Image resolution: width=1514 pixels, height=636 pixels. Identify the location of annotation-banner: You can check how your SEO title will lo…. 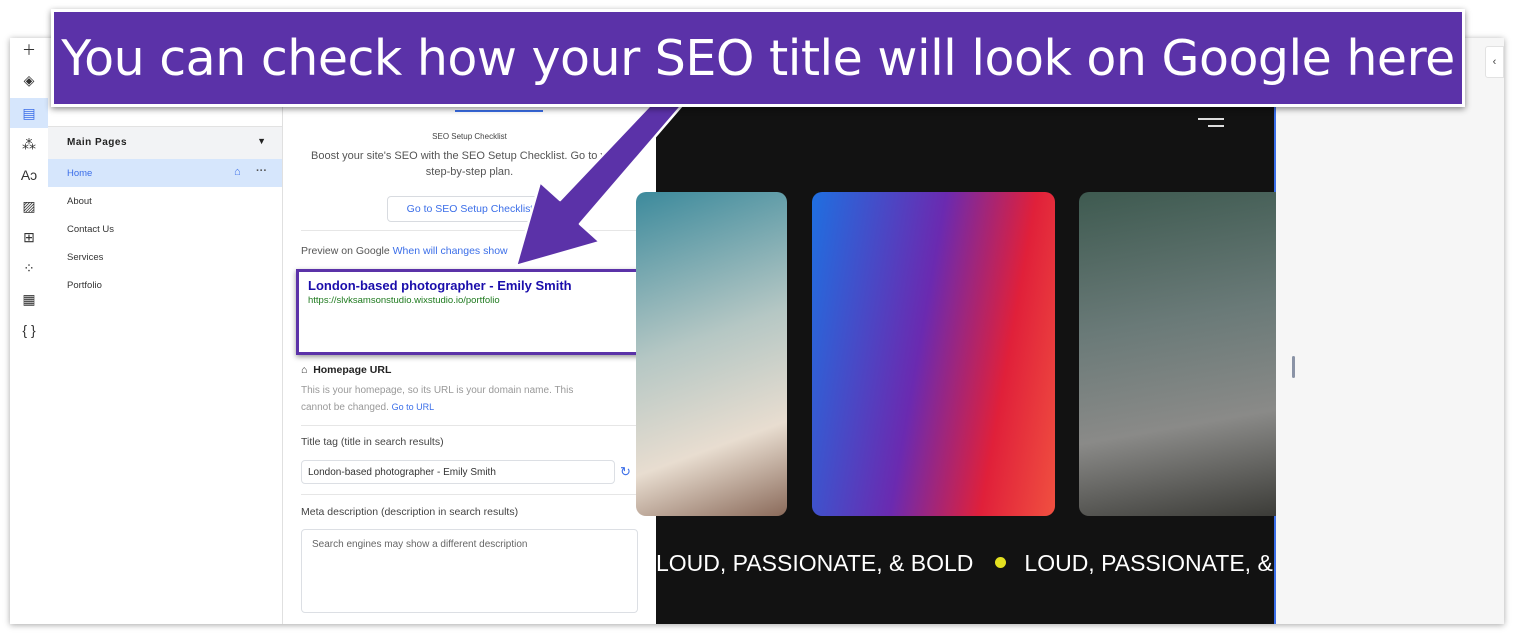
(758, 58).